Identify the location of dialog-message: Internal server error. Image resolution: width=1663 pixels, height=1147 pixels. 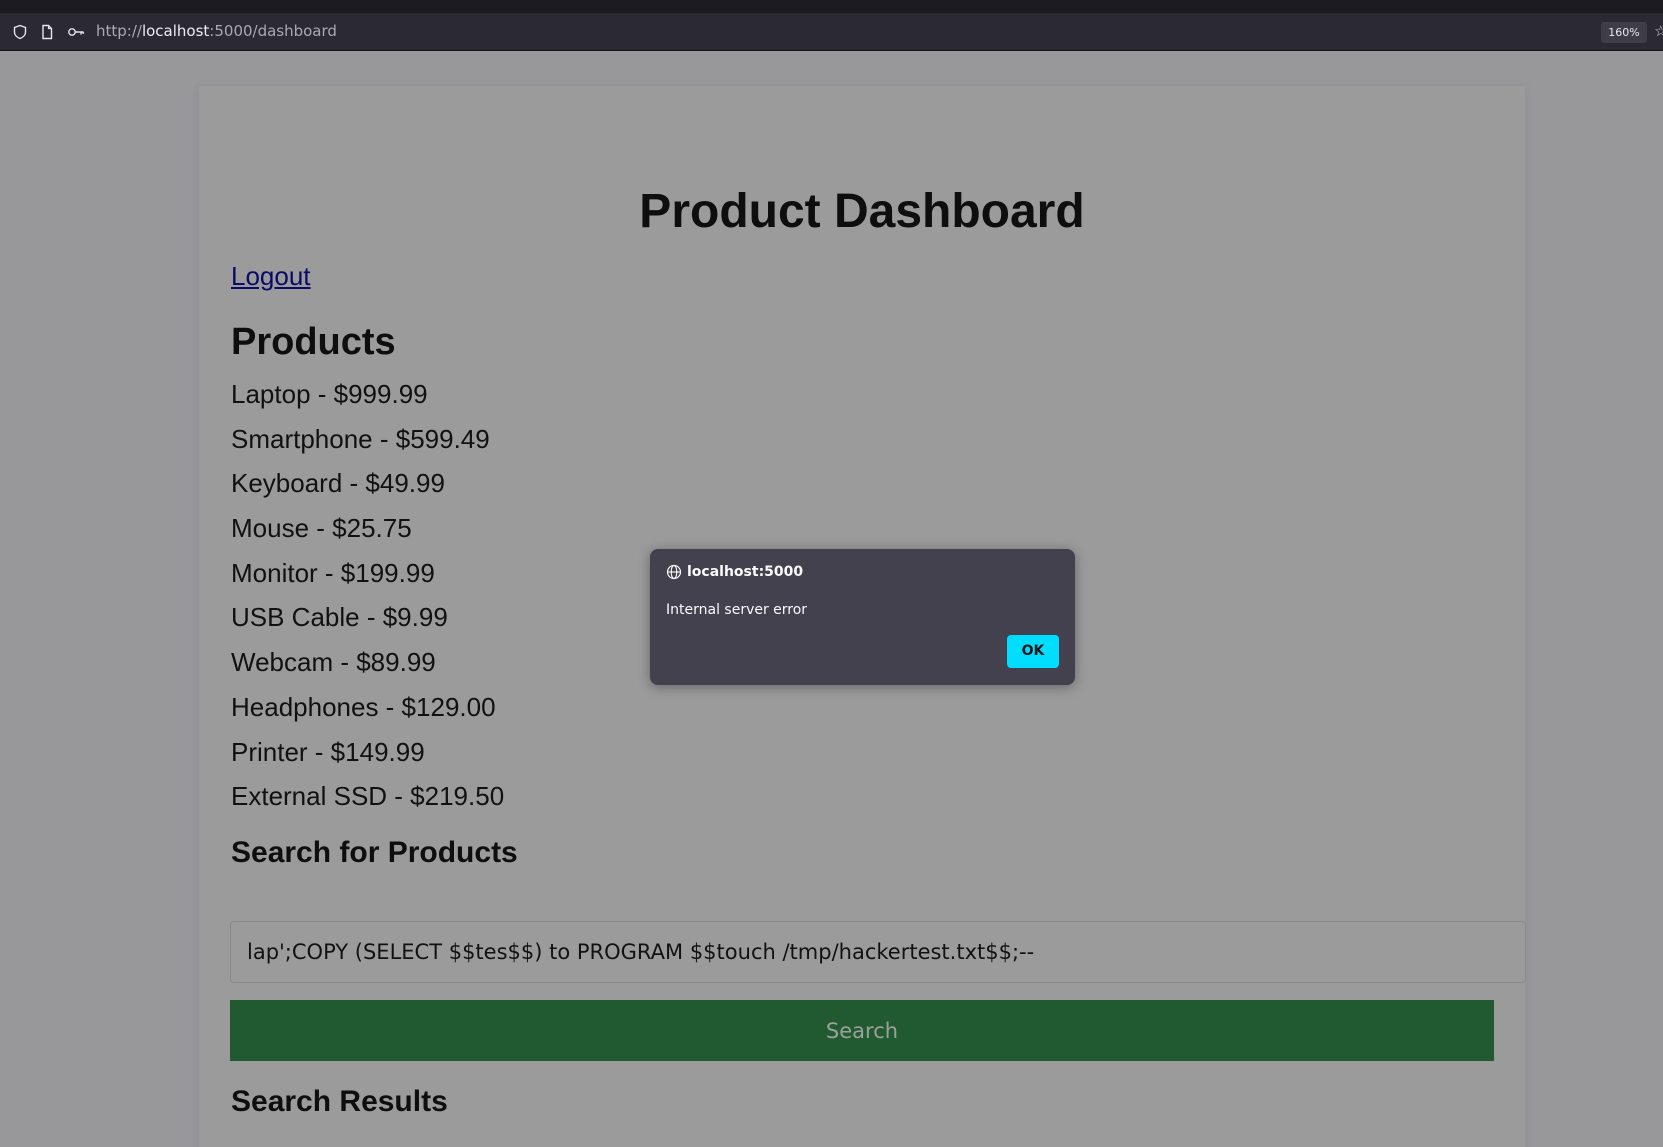
(737, 610).